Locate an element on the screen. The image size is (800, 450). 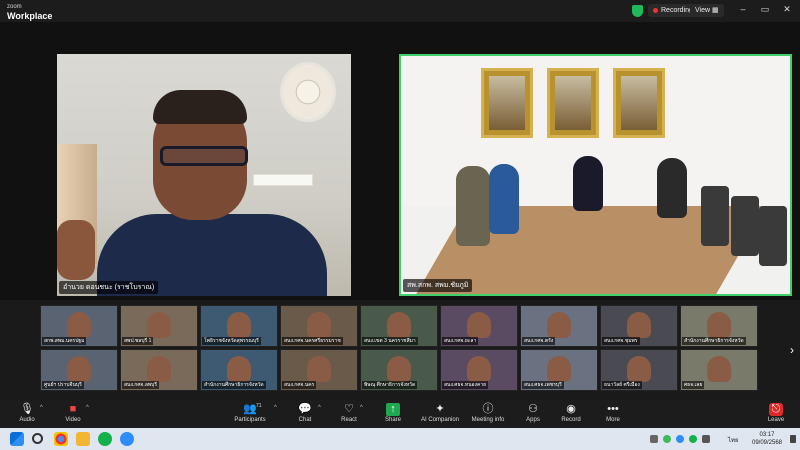
logo-line2: Workplace is located at coordinates (30, 16).